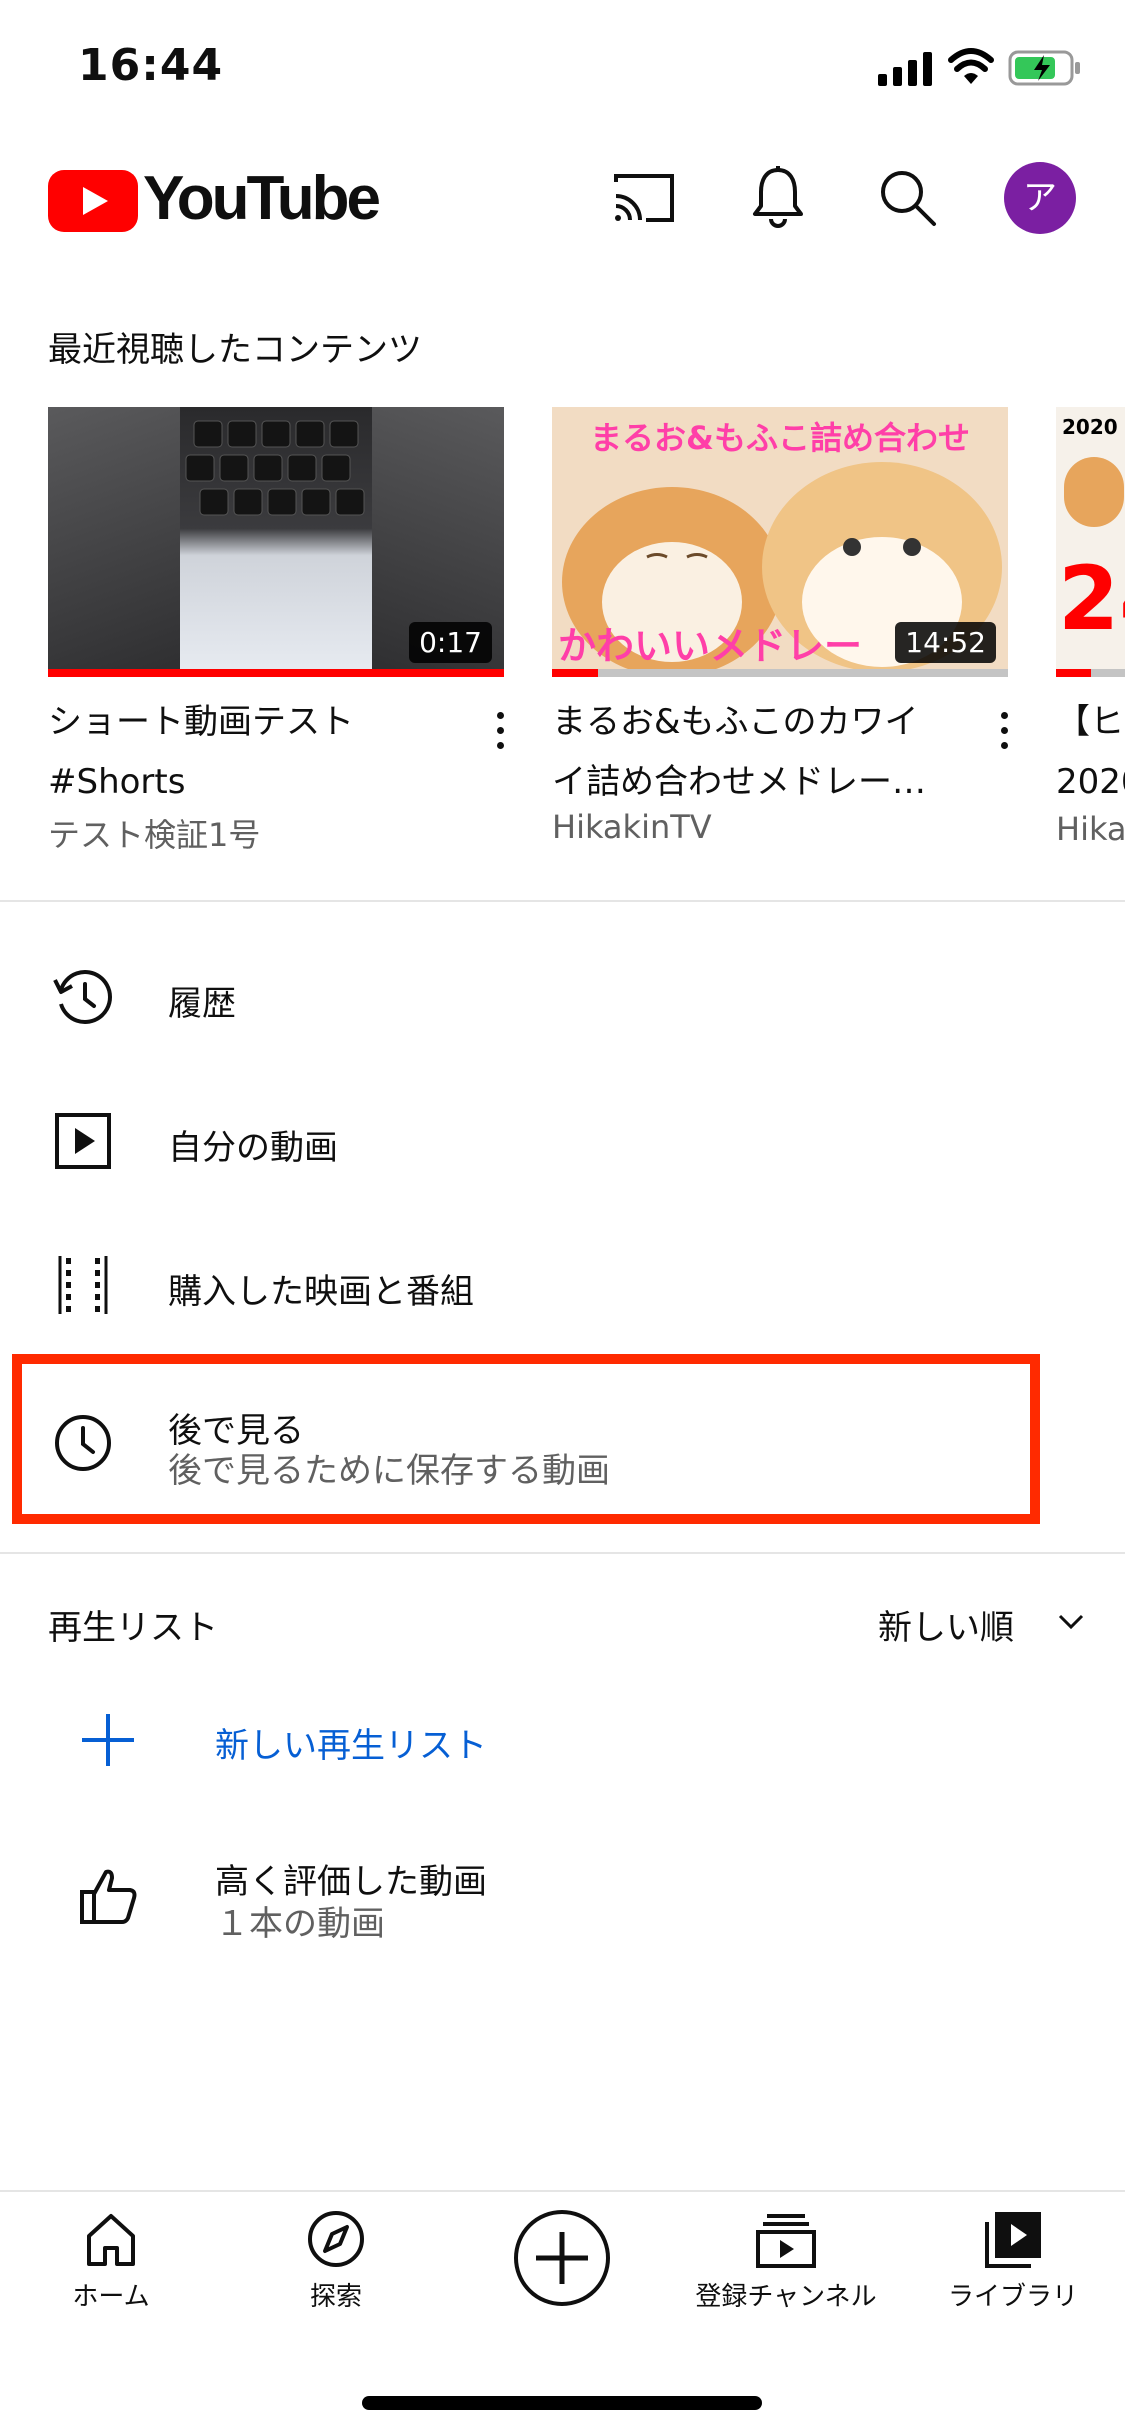 The height and width of the screenshot is (2436, 1125). I want to click on video-duration: 0:17, so click(450, 642).